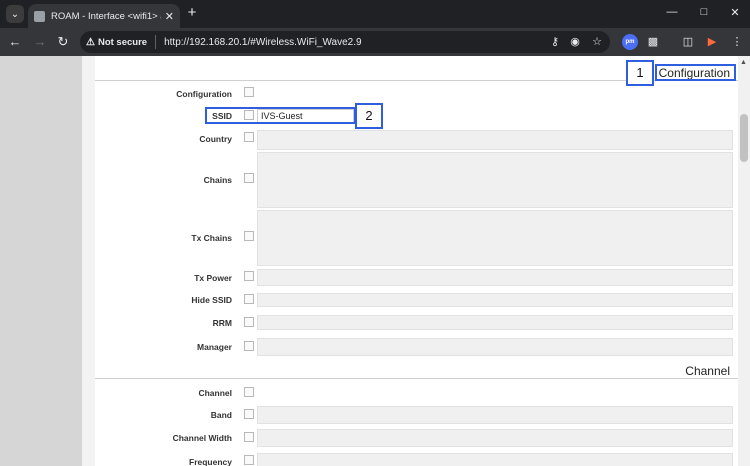 Image resolution: width=750 pixels, height=466 pixels. Describe the element at coordinates (653, 42) in the screenshot. I see `extensions-puzzle-icon: ▩` at that location.